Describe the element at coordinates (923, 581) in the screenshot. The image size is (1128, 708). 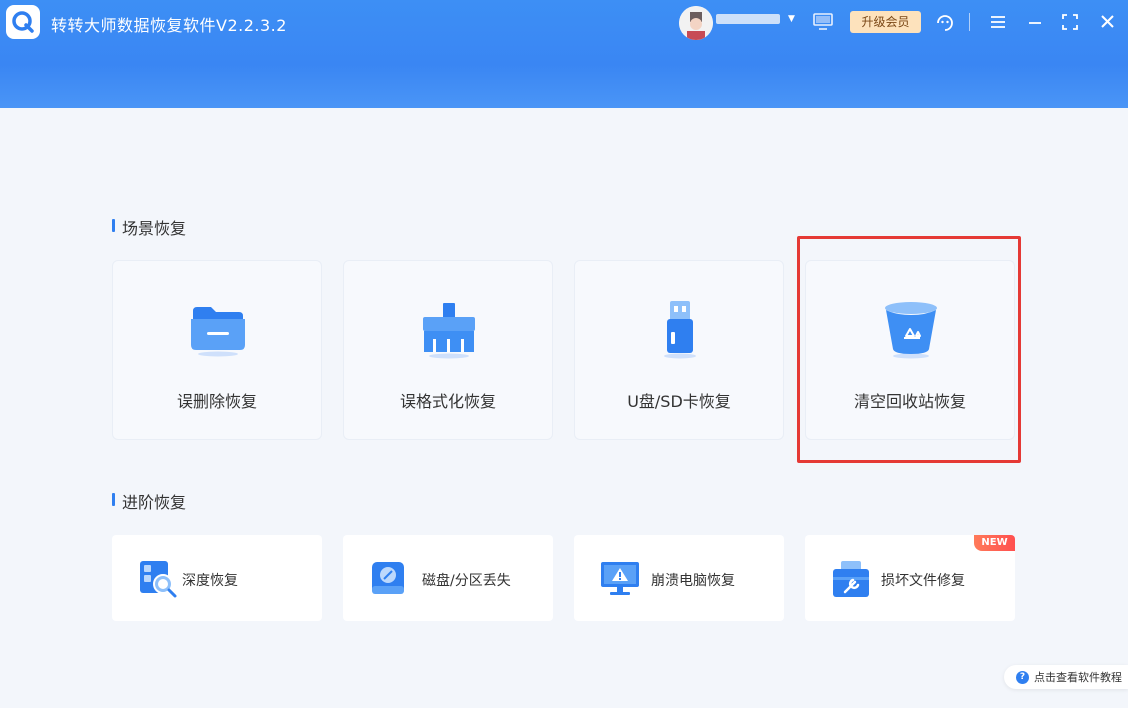
I see `card-label: 损坏文件修复` at that location.